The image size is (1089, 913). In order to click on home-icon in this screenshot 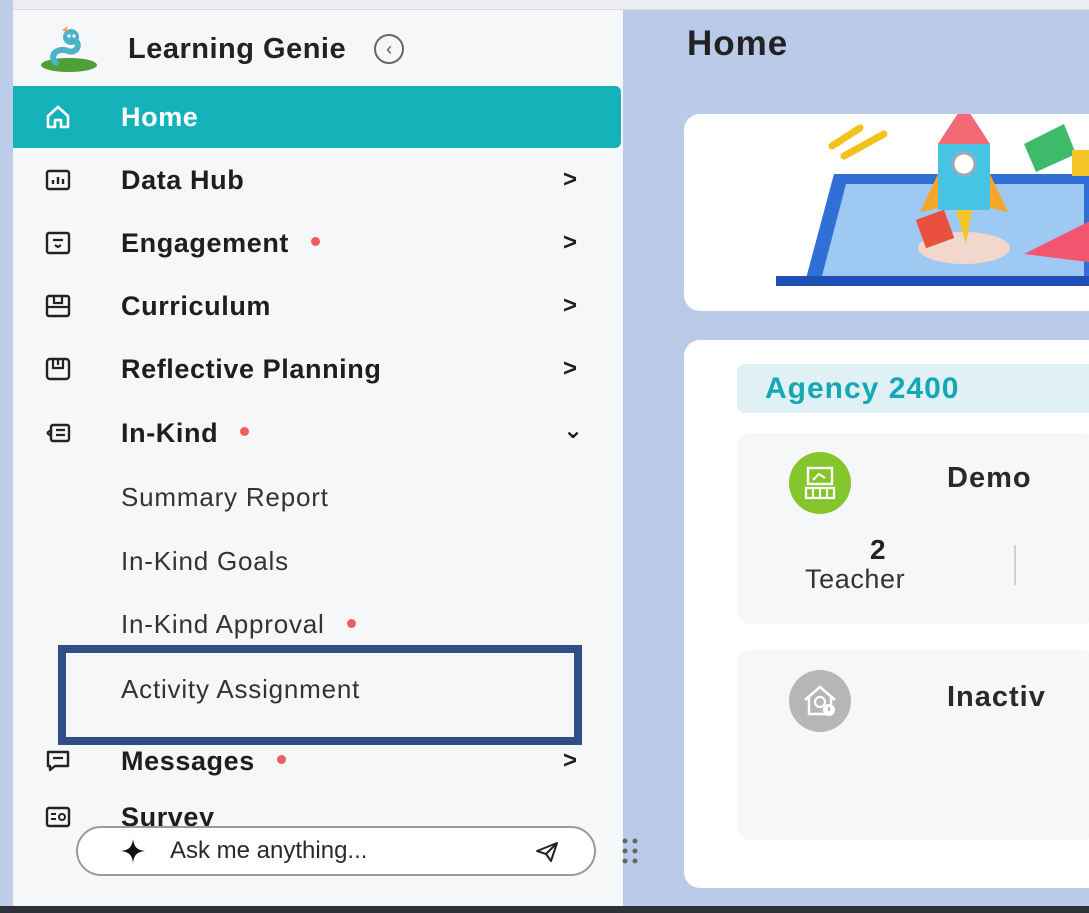, I will do `click(58, 117)`.